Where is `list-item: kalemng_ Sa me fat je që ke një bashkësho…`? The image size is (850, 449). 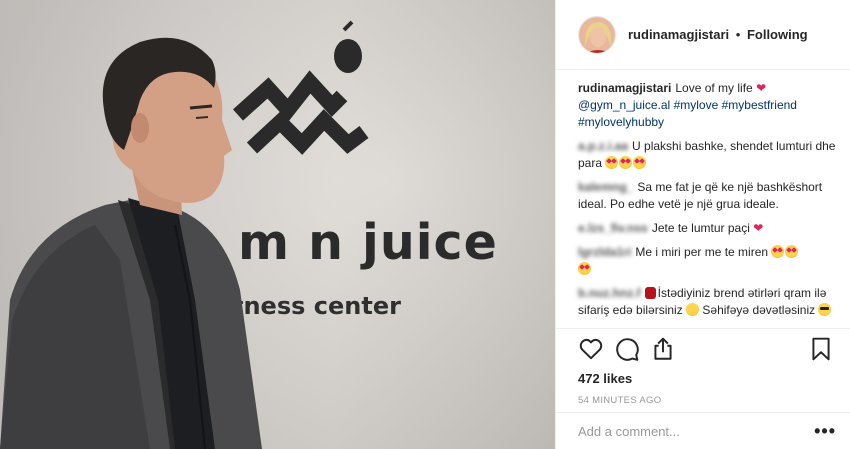 list-item: kalemng_ Sa me fat je që ke një bashkësho… is located at coordinates (707, 196).